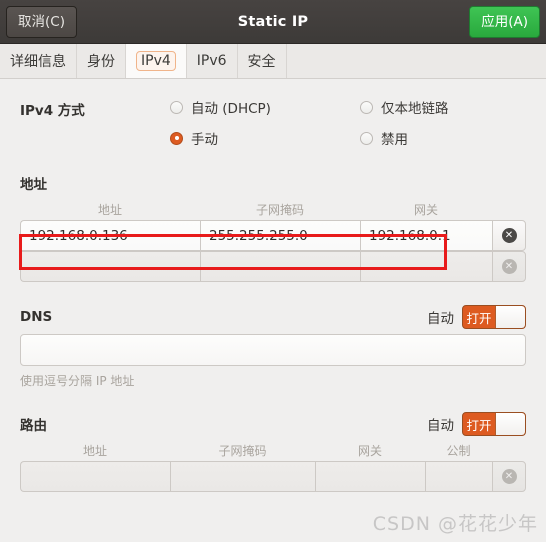  Describe the element at coordinates (509, 450) in the screenshot. I see `routes-col-spacer` at that location.